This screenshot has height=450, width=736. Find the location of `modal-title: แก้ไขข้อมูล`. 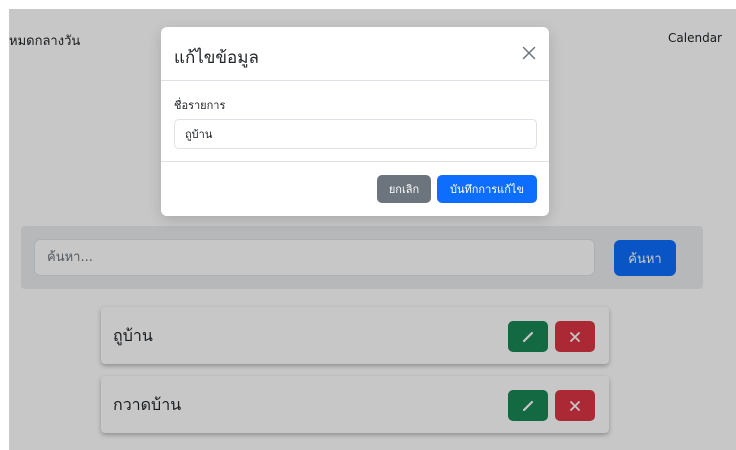

modal-title: แก้ไขข้อมูล is located at coordinates (216, 58).